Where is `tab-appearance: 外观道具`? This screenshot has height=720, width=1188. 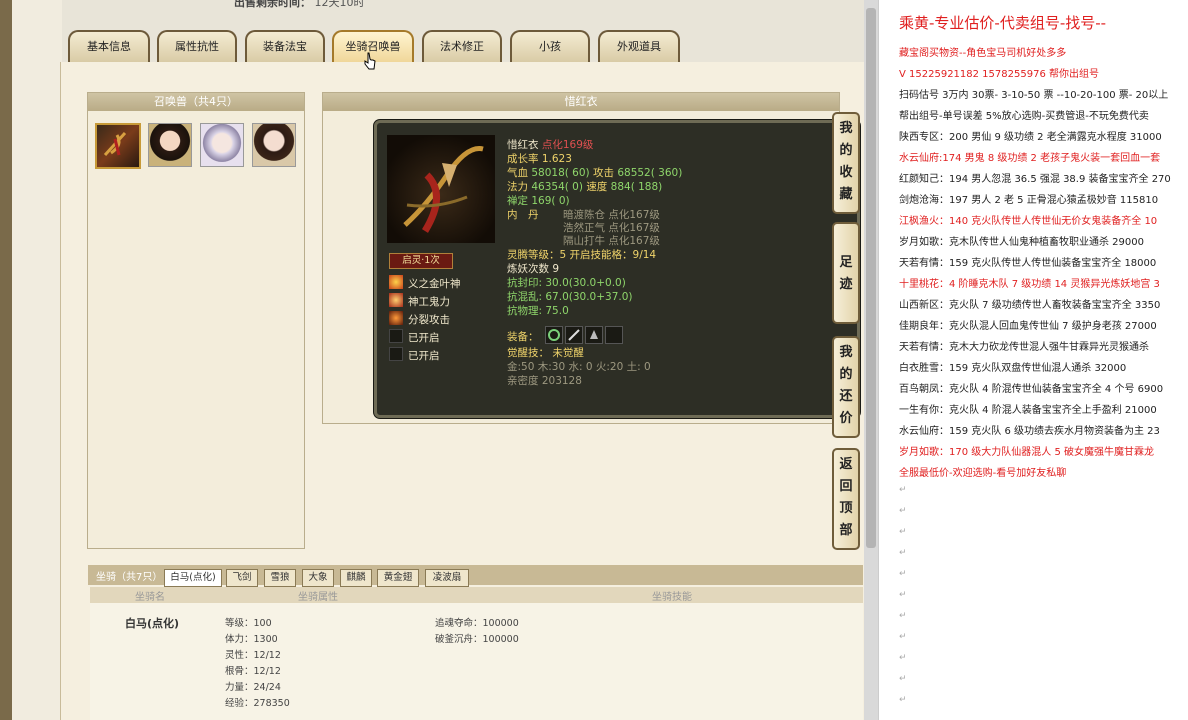 tab-appearance: 外观道具 is located at coordinates (639, 46).